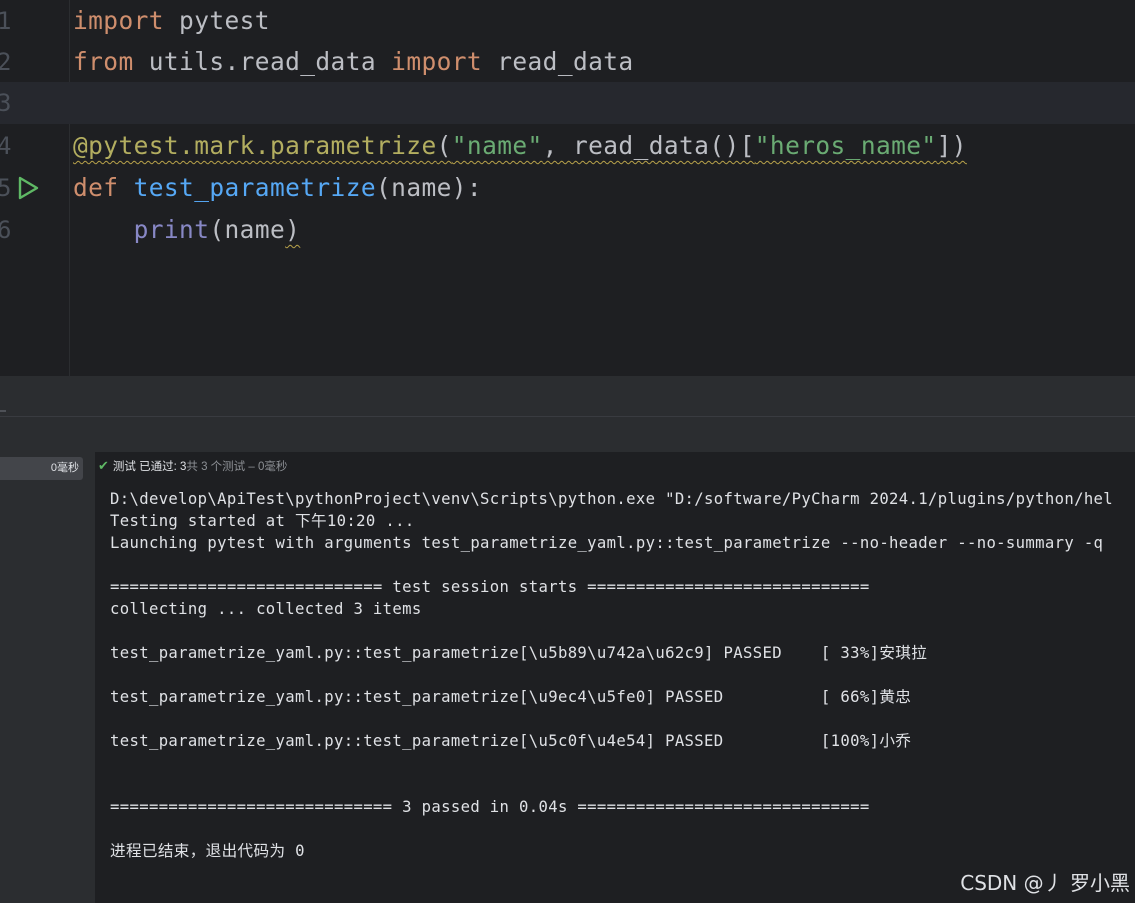 The width and height of the screenshot is (1135, 903). Describe the element at coordinates (266, 609) in the screenshot. I see `console-line: collecting ... collected 3 items` at that location.